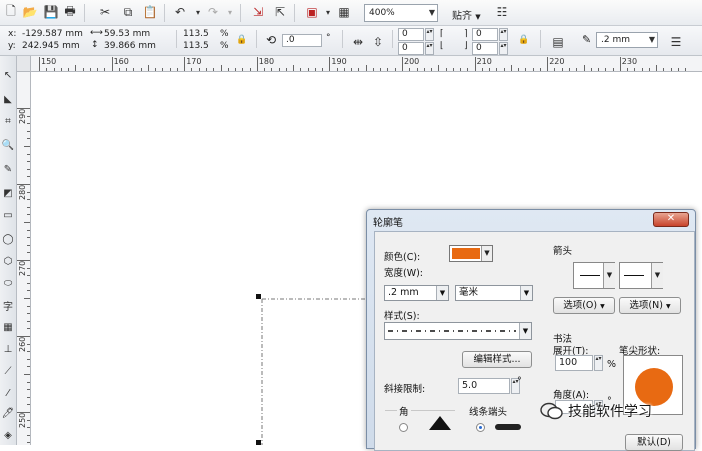 This screenshot has height=451, width=702. Describe the element at coordinates (196, 46) in the screenshot. I see `scale-height-field: 113.5` at that location.